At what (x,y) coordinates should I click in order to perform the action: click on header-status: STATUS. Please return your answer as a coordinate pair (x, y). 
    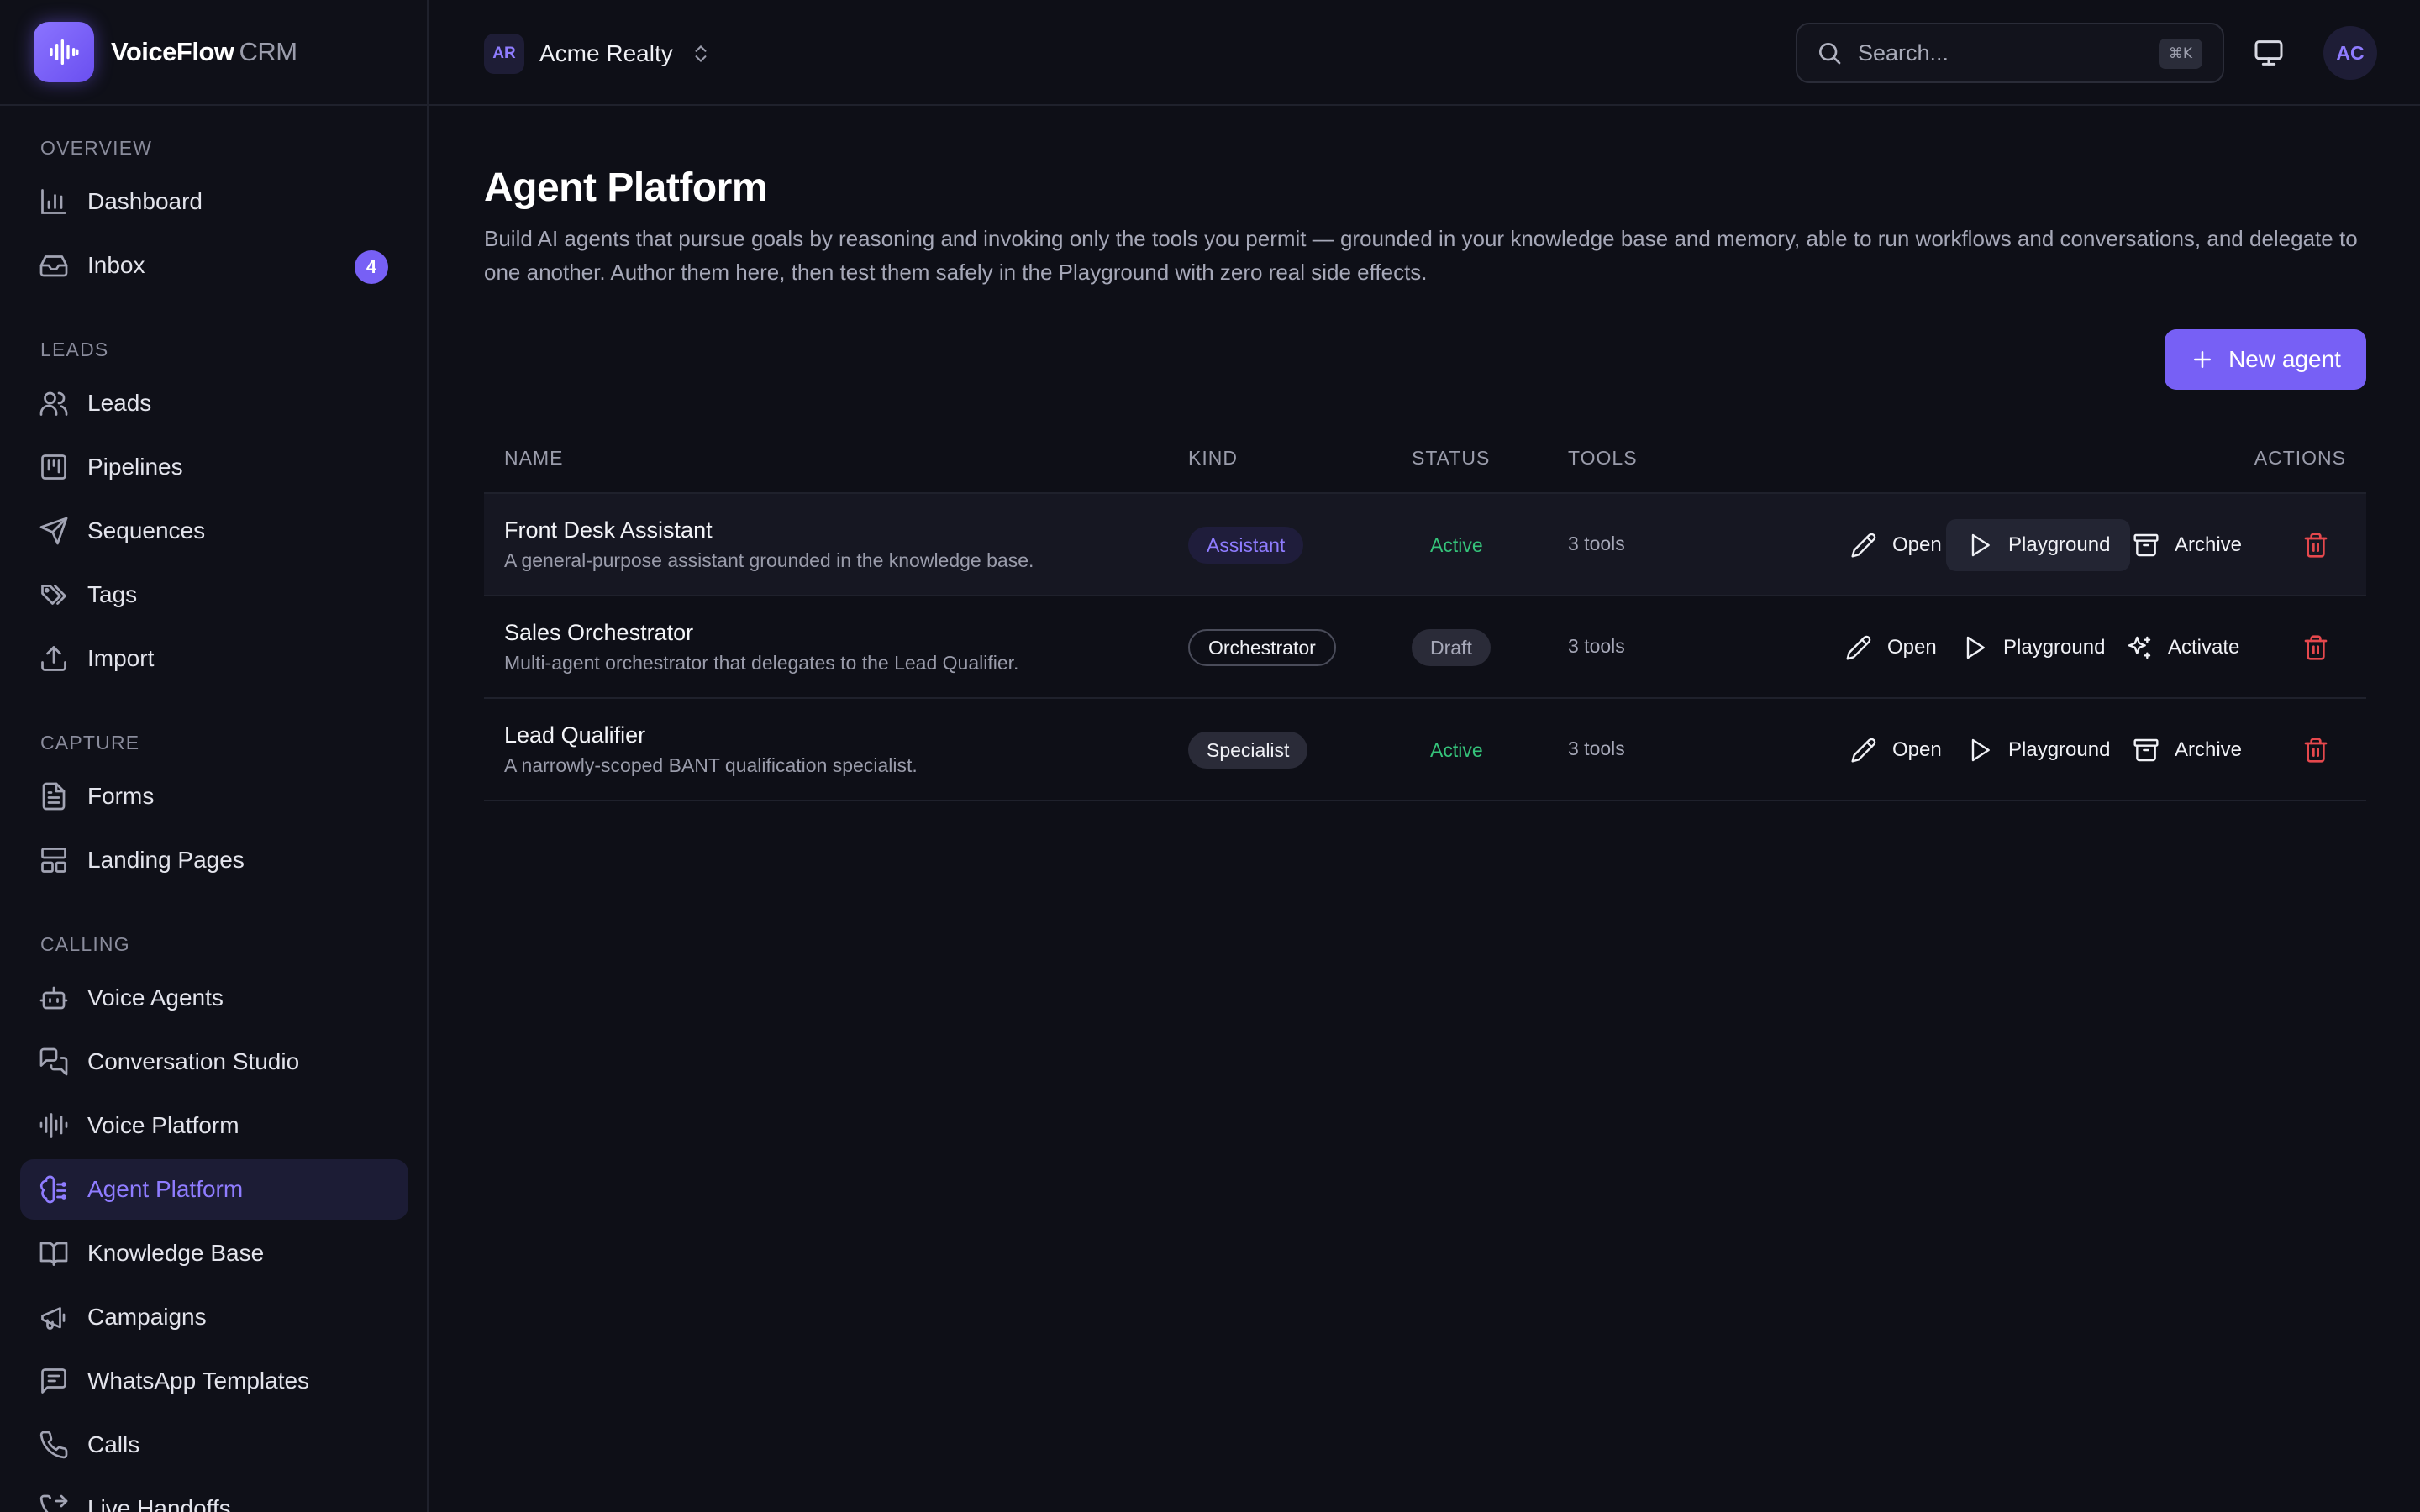
    Looking at the image, I should click on (1451, 458).